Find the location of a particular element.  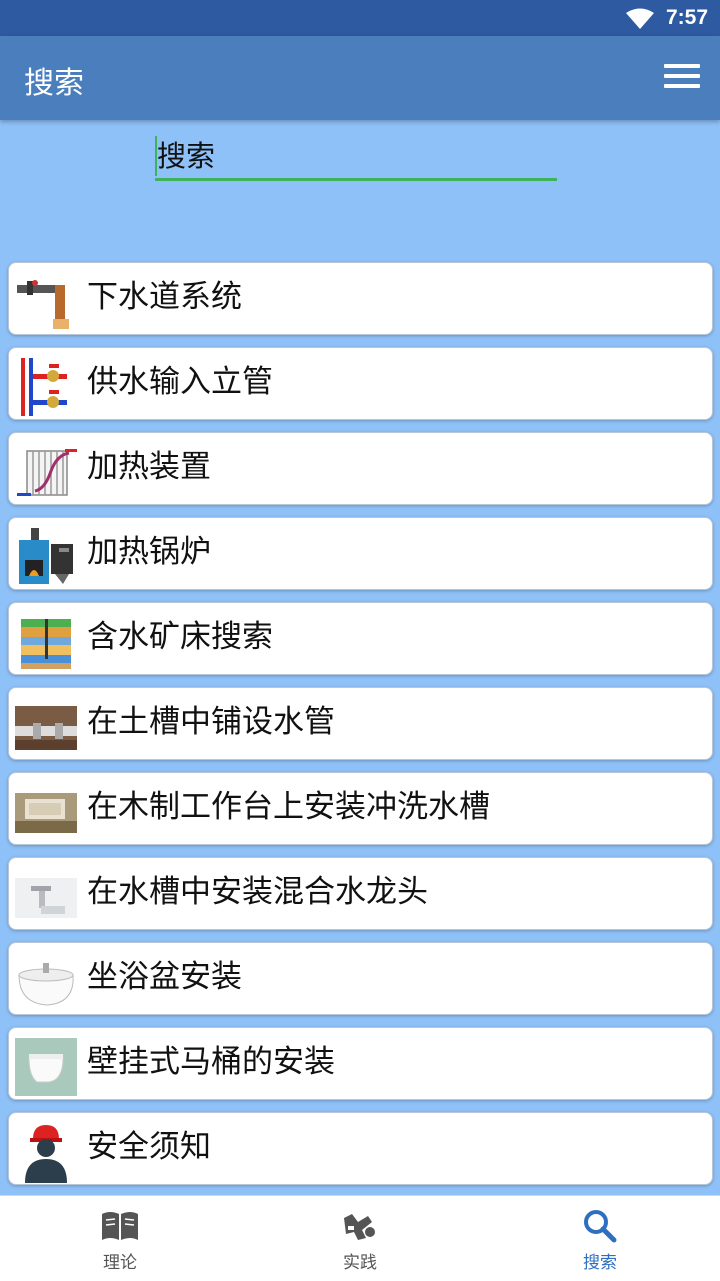

list-item-boiler: 加热锅炉 is located at coordinates (360, 553).